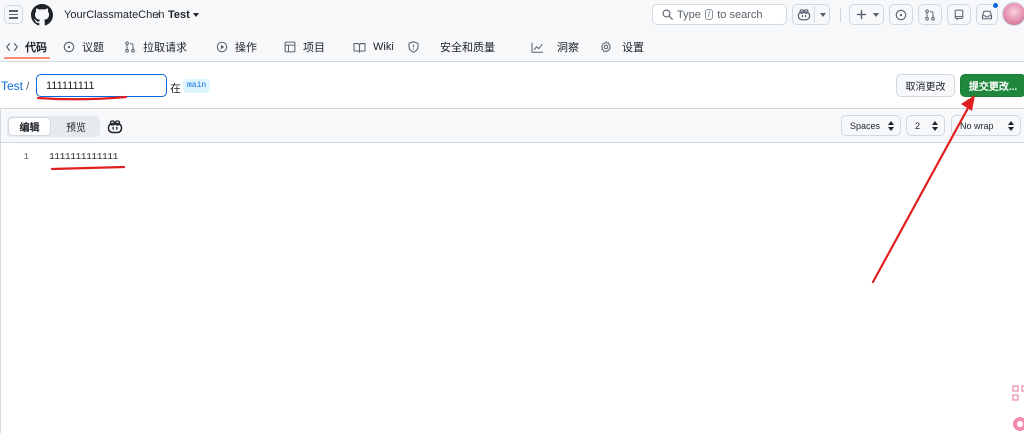 This screenshot has height=433, width=1024. Describe the element at coordinates (179, 15) in the screenshot. I see `repo-link: Test` at that location.